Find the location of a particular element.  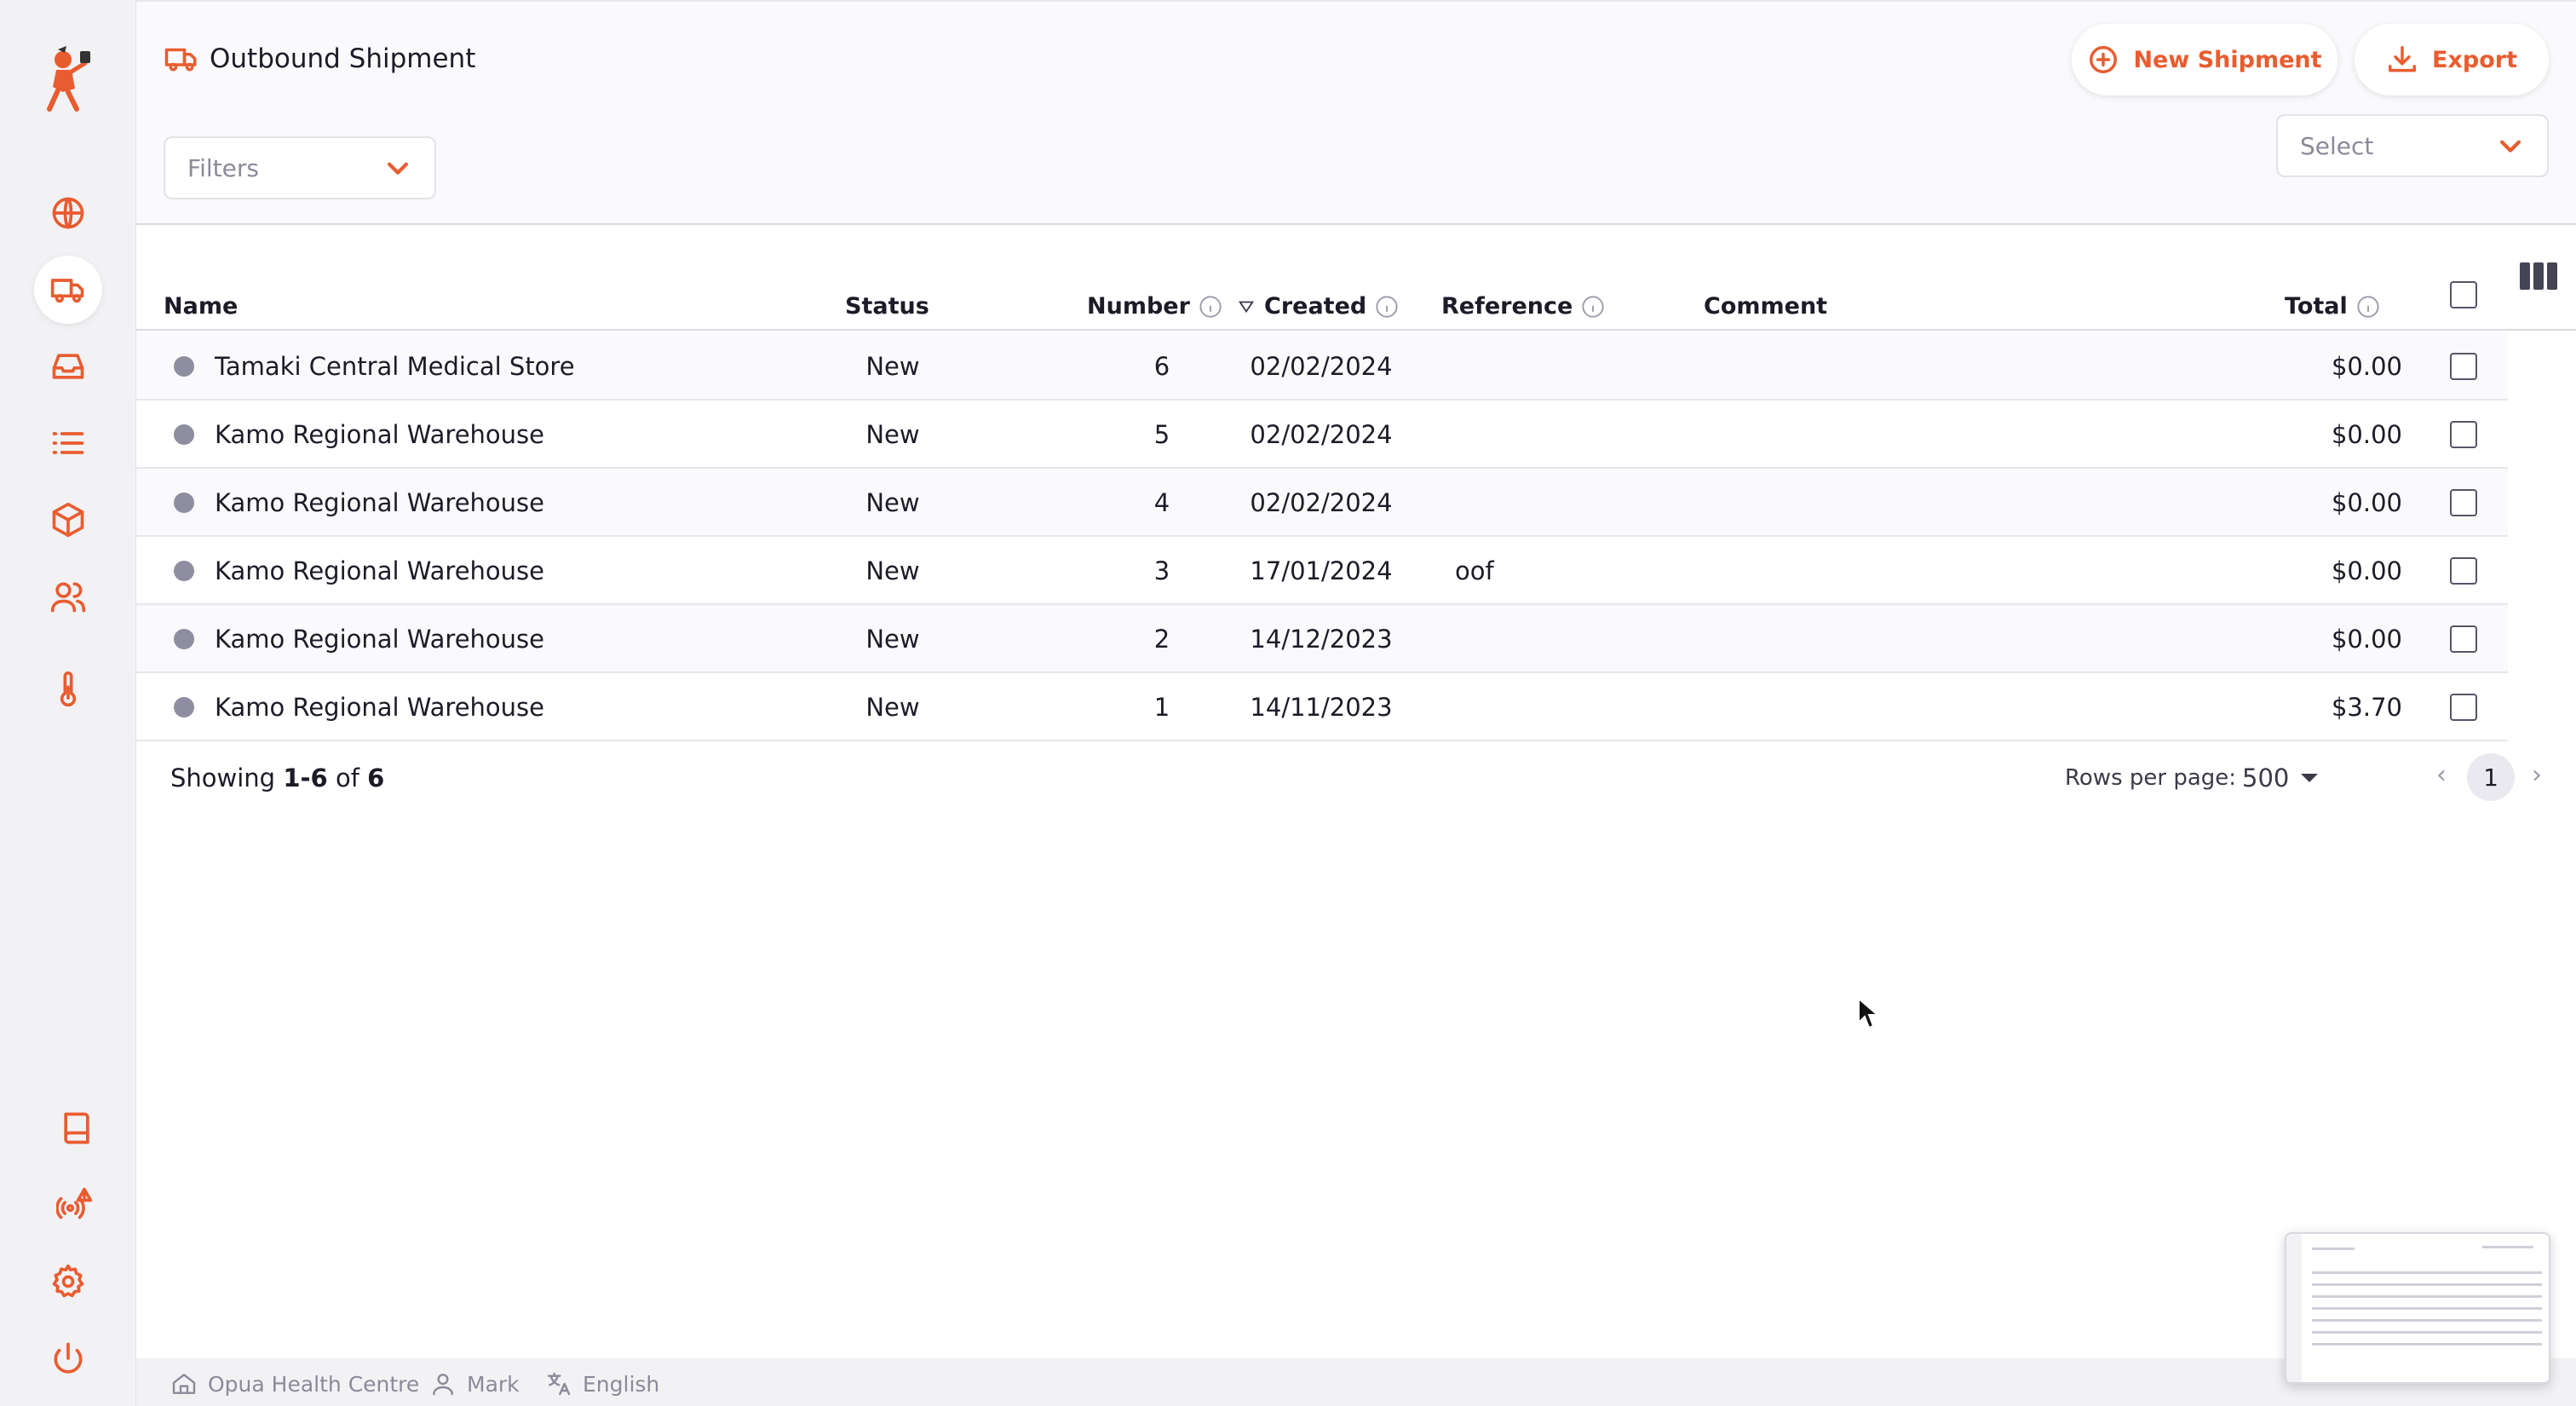

column-header-comment: Comment is located at coordinates (1766, 306).